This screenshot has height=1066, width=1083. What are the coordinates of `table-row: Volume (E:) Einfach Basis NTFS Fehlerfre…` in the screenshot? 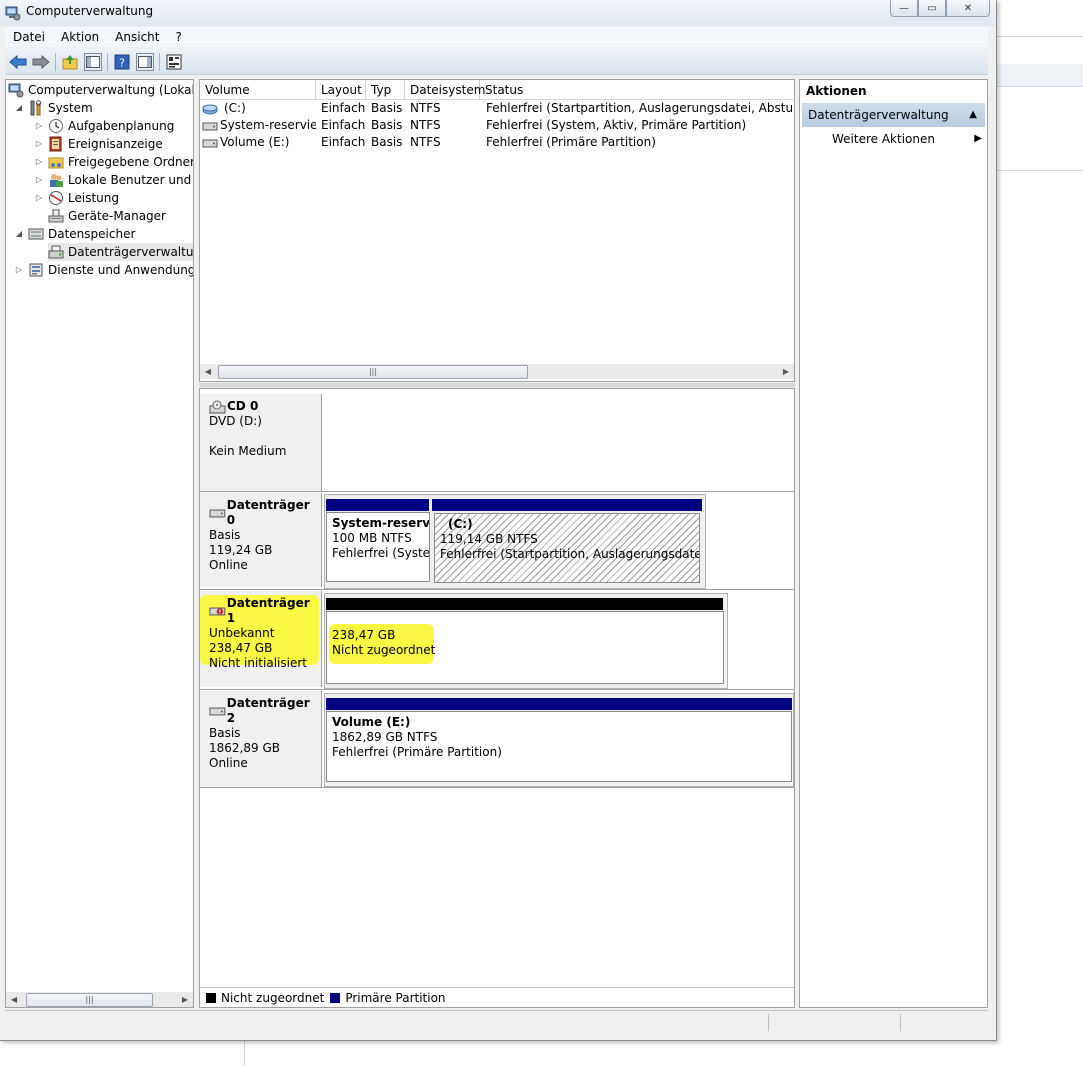 It's located at (497, 142).